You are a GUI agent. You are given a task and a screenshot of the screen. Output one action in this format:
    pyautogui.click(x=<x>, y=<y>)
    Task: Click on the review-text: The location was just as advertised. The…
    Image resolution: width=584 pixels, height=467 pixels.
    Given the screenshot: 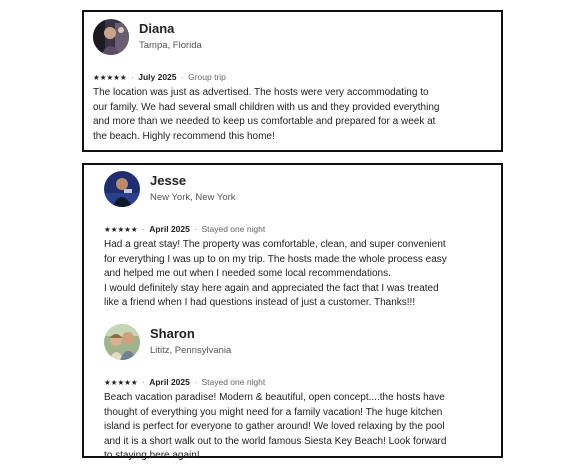 What is the action you would take?
    pyautogui.click(x=266, y=114)
    